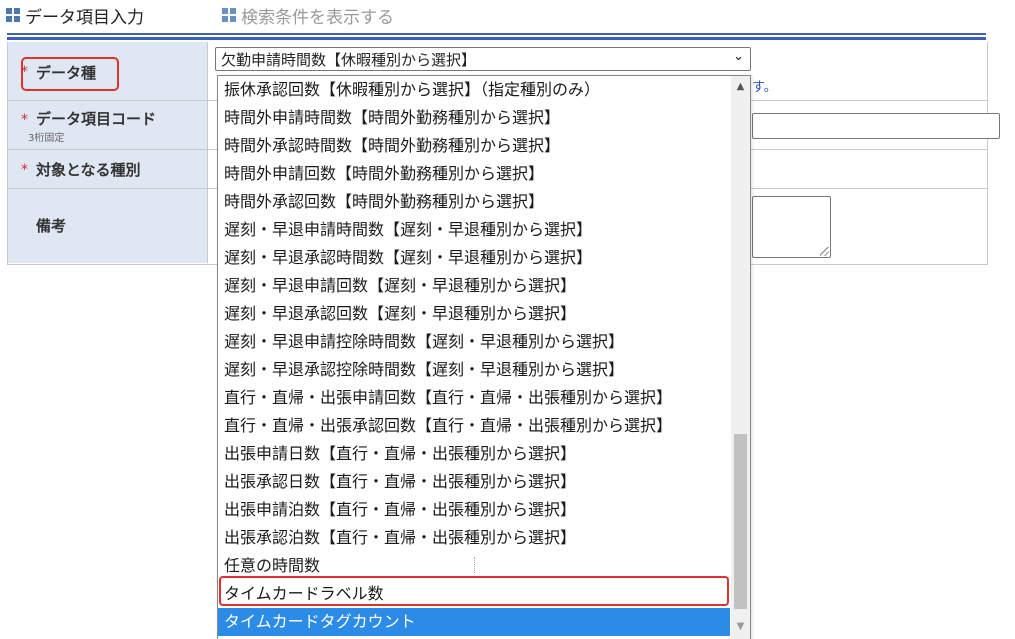  What do you see at coordinates (474, 622) in the screenshot?
I see `dropdown-option-selected: タイムカードタグカウント` at bounding box center [474, 622].